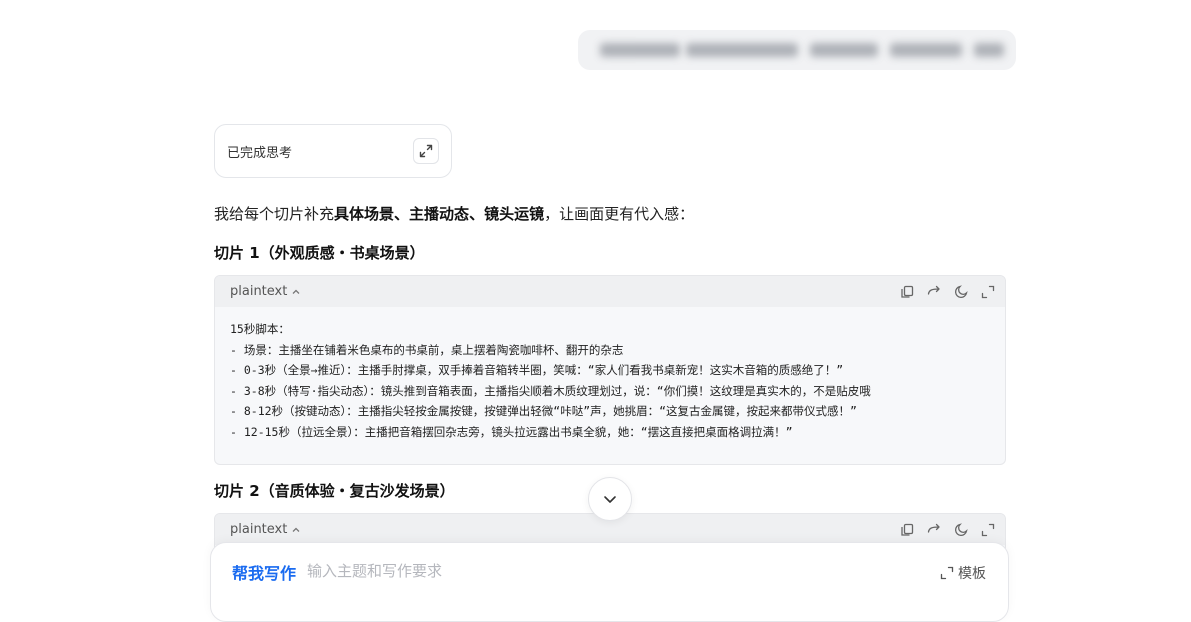  I want to click on intro-suffix: ，让画面更有代入感：, so click(619, 214).